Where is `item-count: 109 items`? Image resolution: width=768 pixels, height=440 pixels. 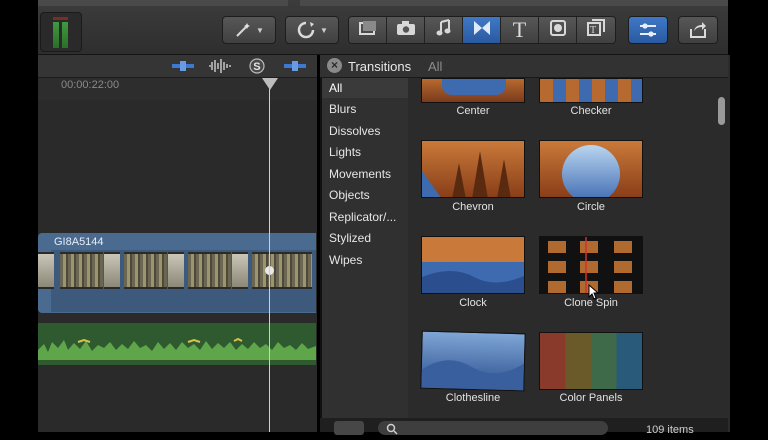 item-count: 109 items is located at coordinates (670, 430).